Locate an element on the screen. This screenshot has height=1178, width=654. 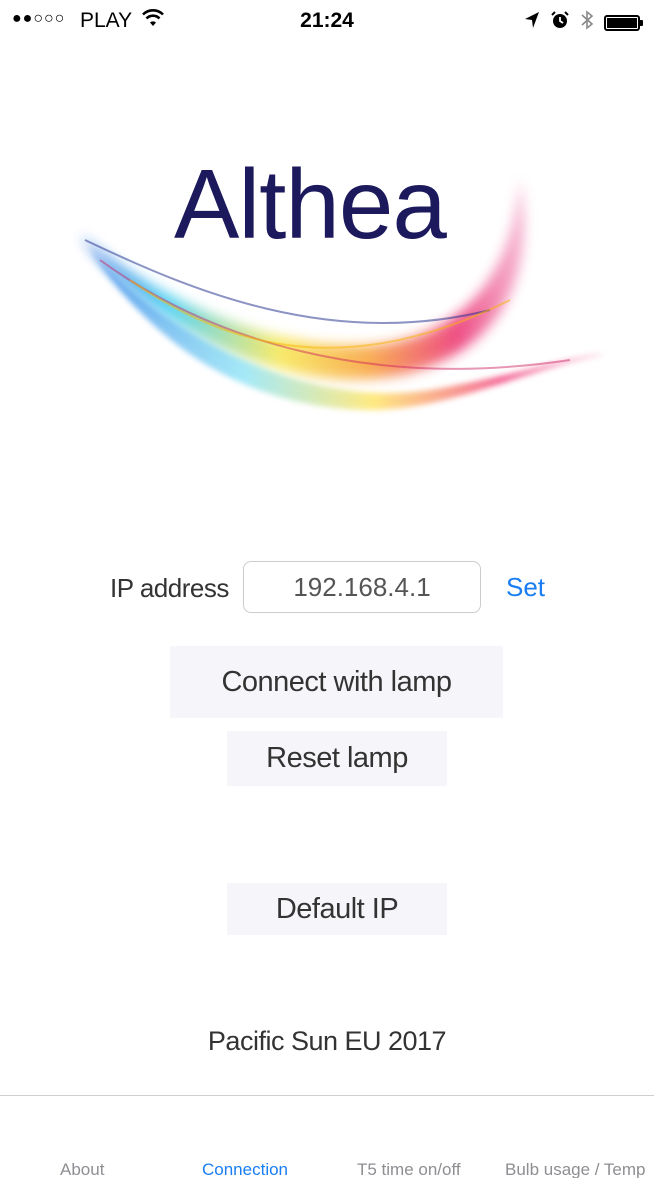
set-ip-button: Set is located at coordinates (525, 587).